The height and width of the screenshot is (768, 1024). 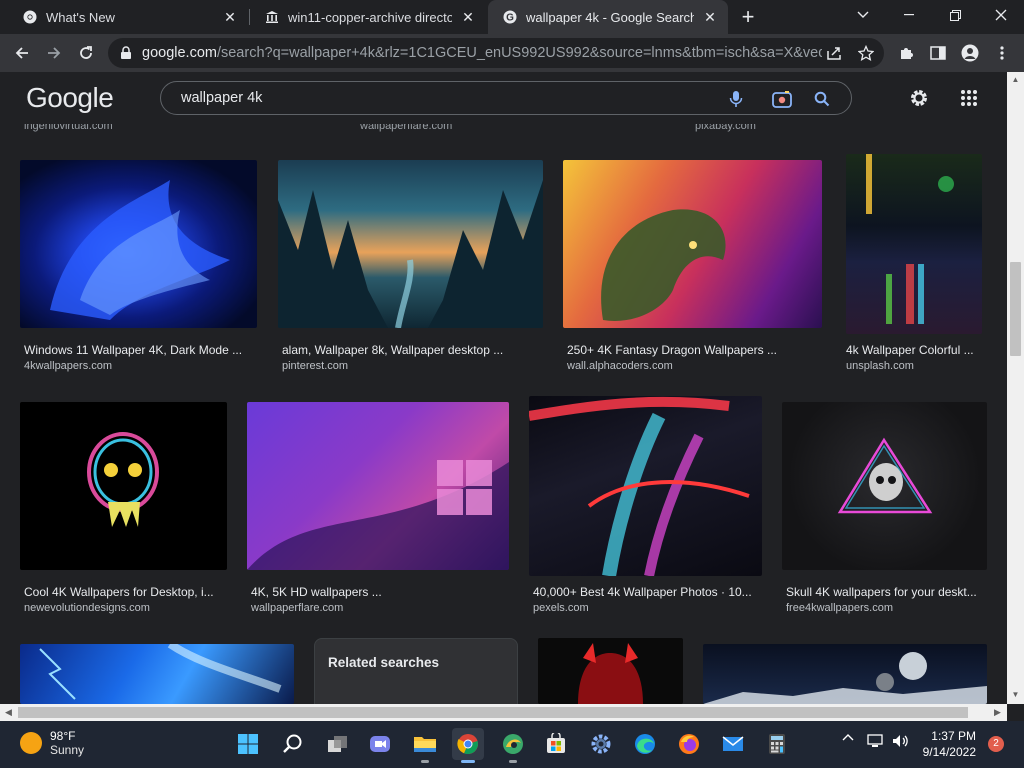 I want to click on weather-widget: 98°F Sunny, so click(x=52, y=743).